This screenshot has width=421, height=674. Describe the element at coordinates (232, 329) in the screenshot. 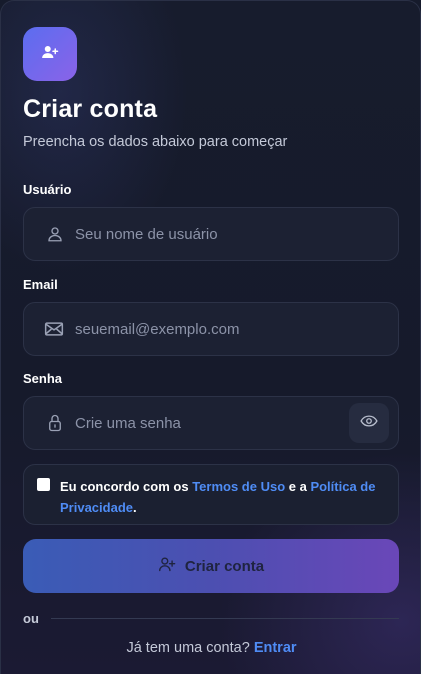

I see `email-input` at that location.